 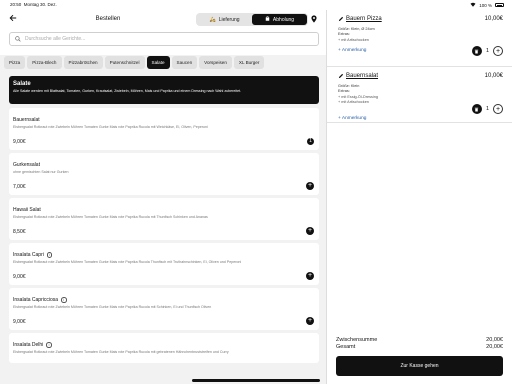 What do you see at coordinates (419, 340) in the screenshot?
I see `subtotal-row: Zwischensumme 20,00€` at bounding box center [419, 340].